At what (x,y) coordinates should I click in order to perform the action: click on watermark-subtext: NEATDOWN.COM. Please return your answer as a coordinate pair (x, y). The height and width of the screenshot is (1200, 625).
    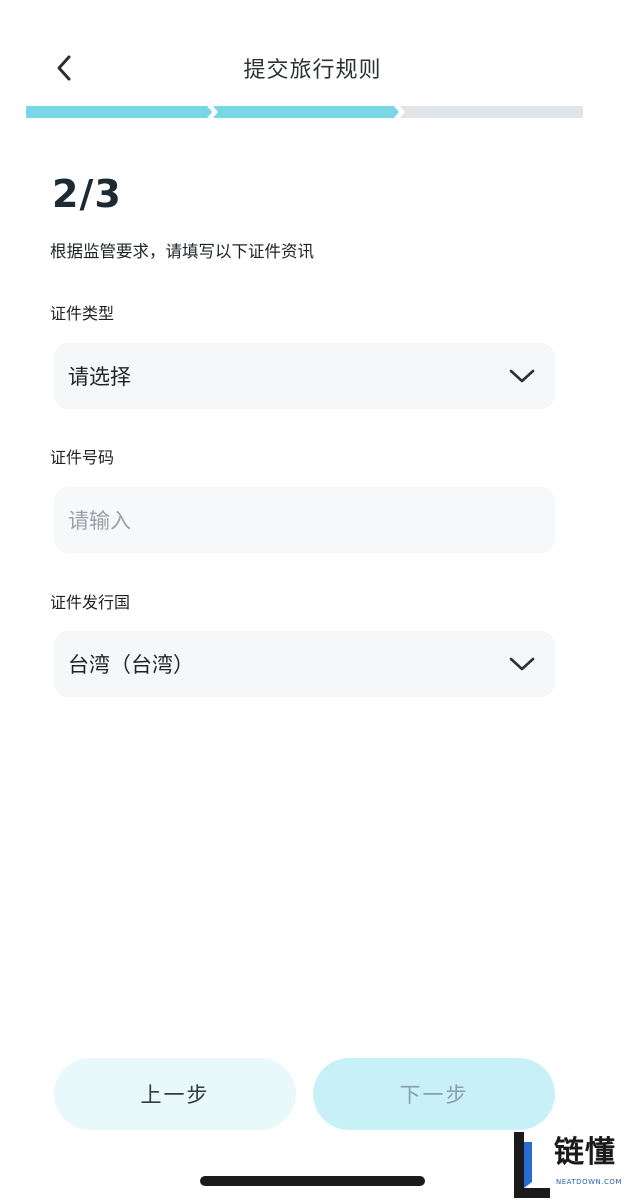
    Looking at the image, I should click on (589, 1182).